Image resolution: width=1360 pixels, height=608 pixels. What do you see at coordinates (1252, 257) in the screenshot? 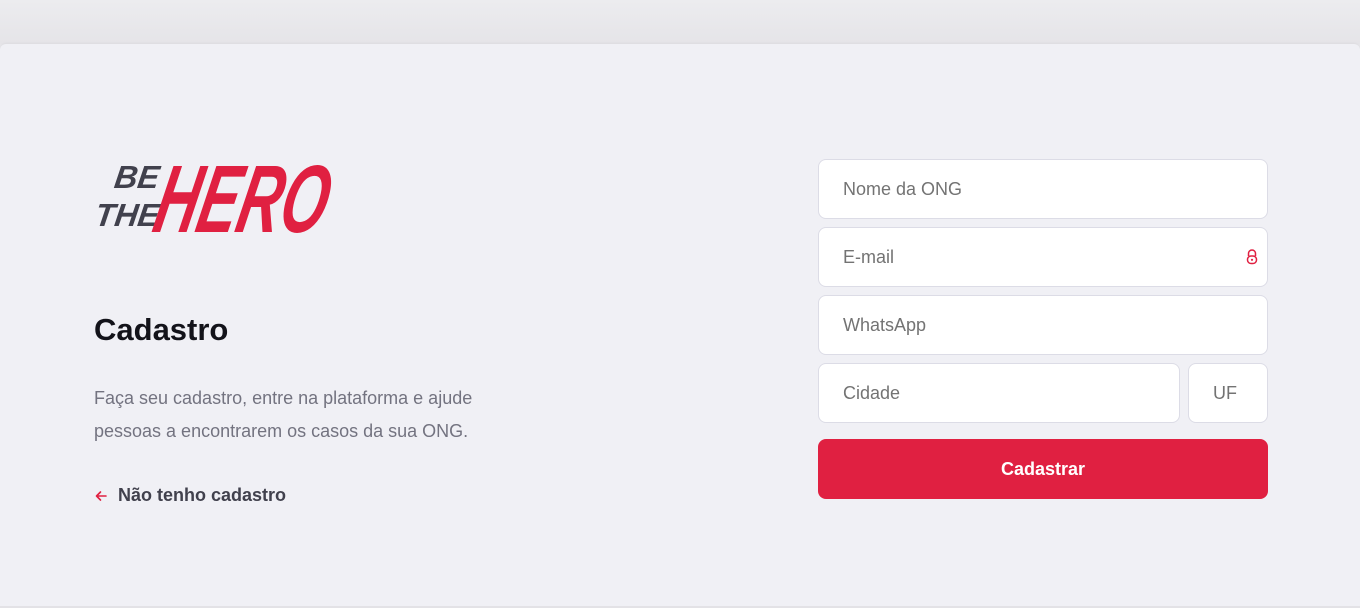
I see `lock-icon` at bounding box center [1252, 257].